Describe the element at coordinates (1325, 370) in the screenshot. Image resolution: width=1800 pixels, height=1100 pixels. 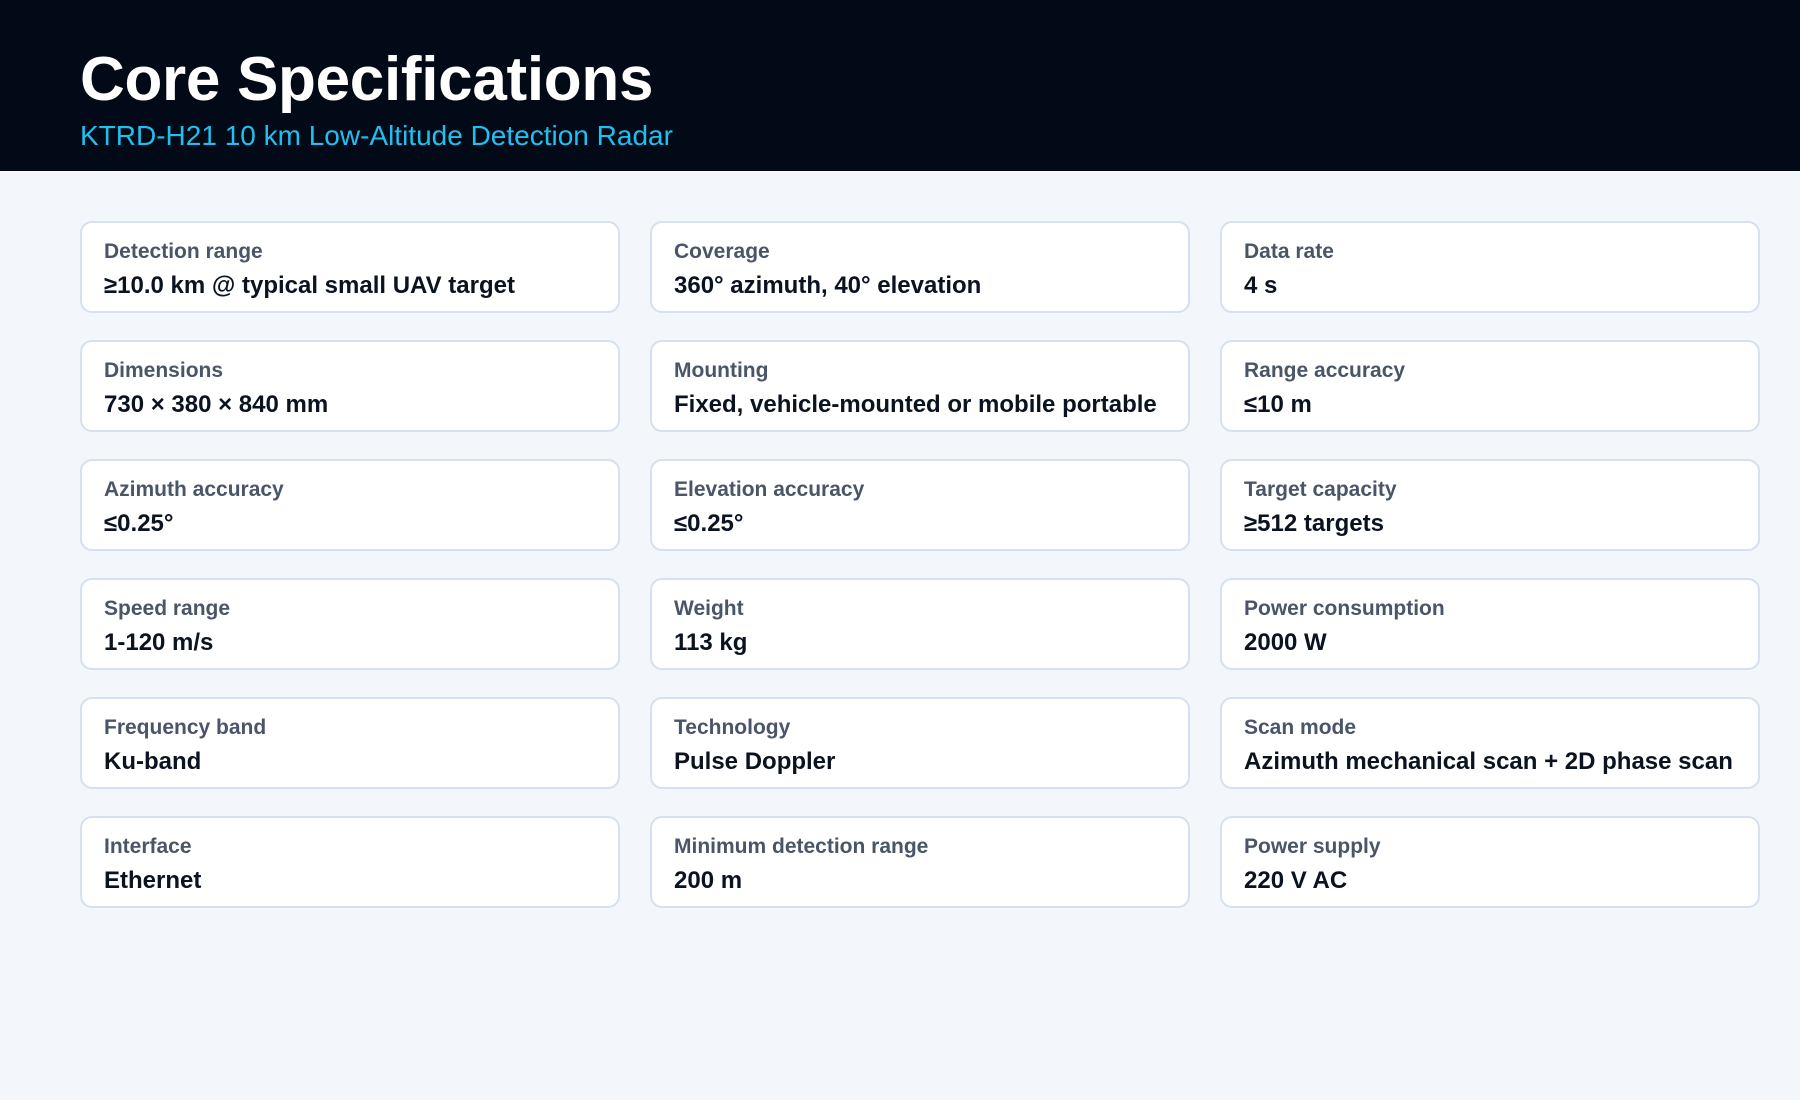
I see `spec-label: Range accuracy` at that location.